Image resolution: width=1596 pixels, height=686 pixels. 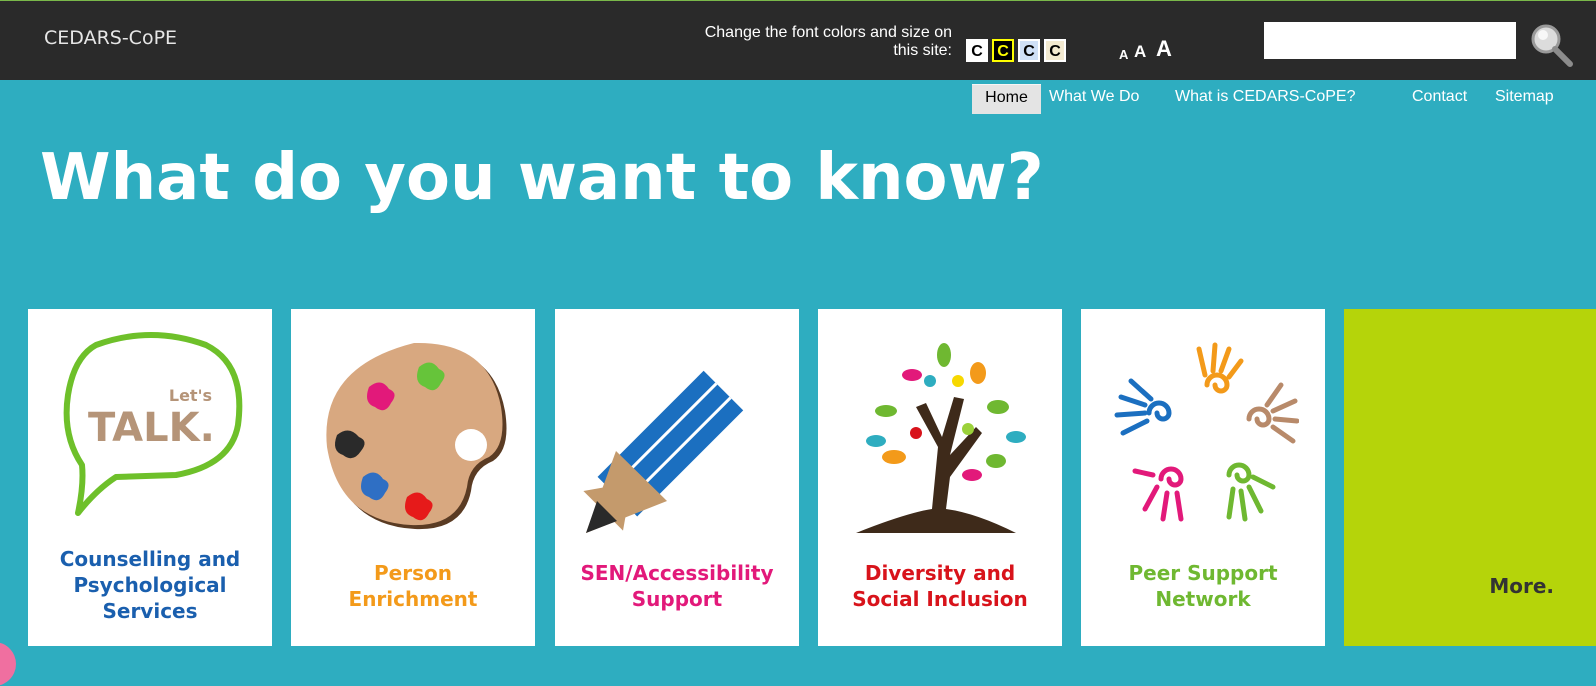 I want to click on card-label-line: Peer Support, so click(x=1203, y=573).